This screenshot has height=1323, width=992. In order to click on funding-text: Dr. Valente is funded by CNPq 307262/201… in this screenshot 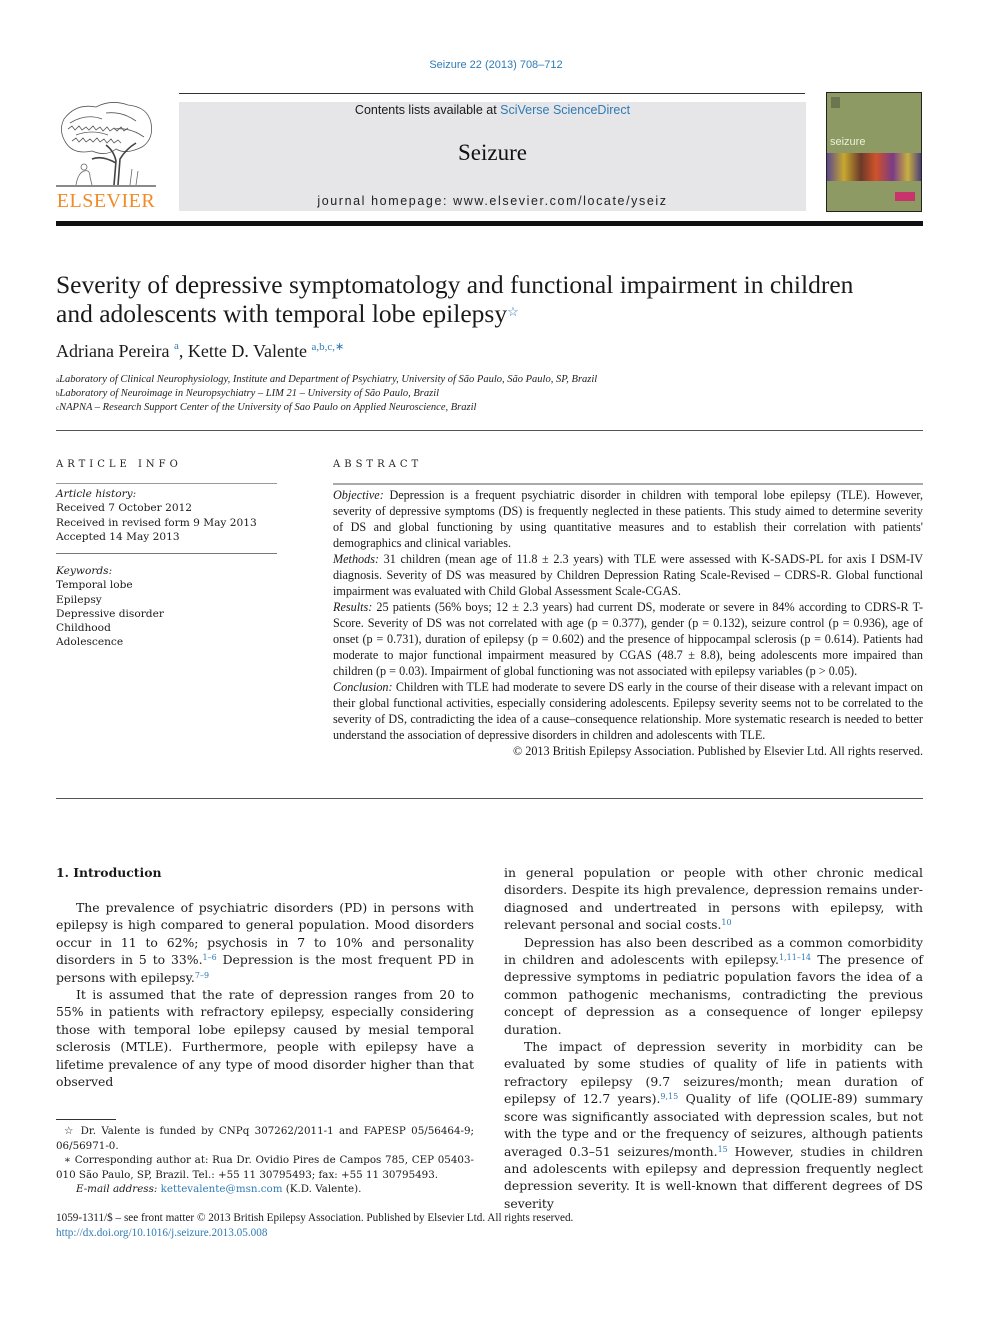, I will do `click(265, 1138)`.